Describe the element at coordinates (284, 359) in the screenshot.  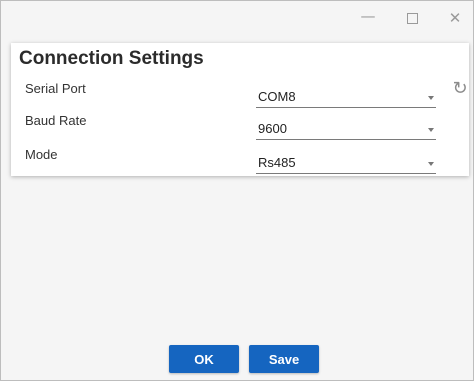
I see `save-button: Save` at that location.